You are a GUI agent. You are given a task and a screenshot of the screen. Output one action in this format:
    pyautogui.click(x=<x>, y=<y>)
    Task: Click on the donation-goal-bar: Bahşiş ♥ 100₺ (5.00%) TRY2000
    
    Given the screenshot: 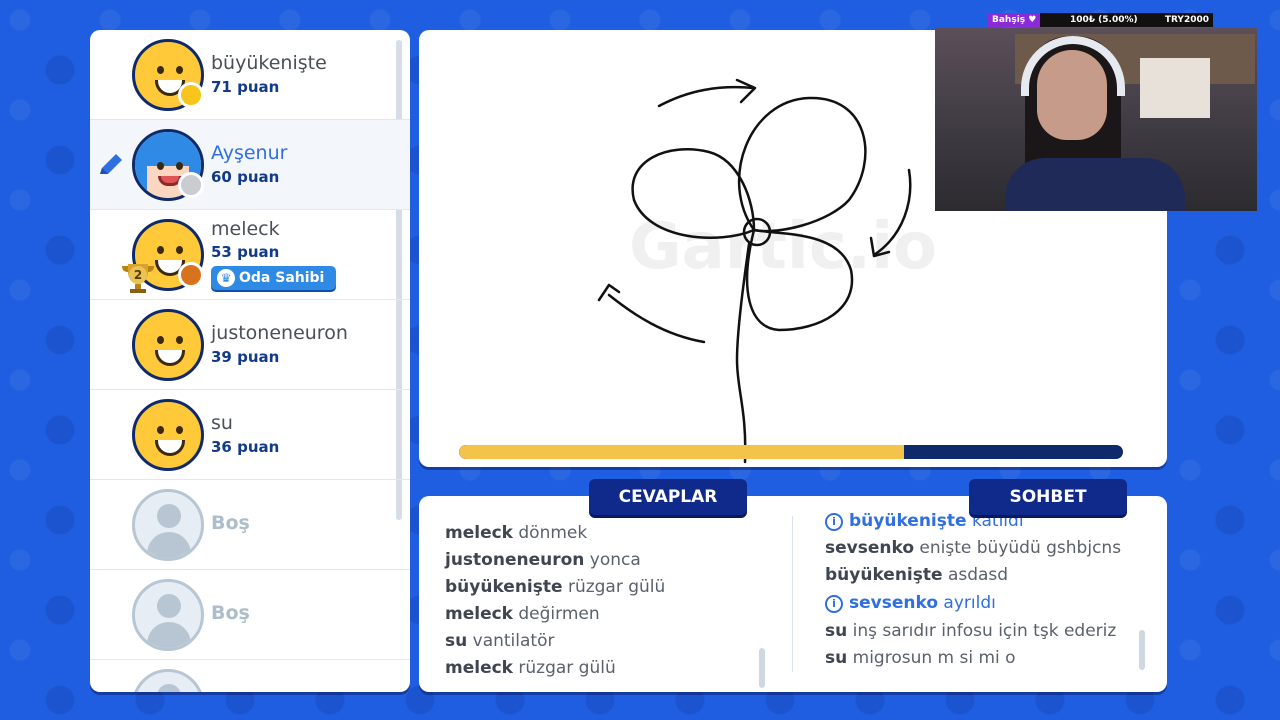 What is the action you would take?
    pyautogui.click(x=1100, y=20)
    